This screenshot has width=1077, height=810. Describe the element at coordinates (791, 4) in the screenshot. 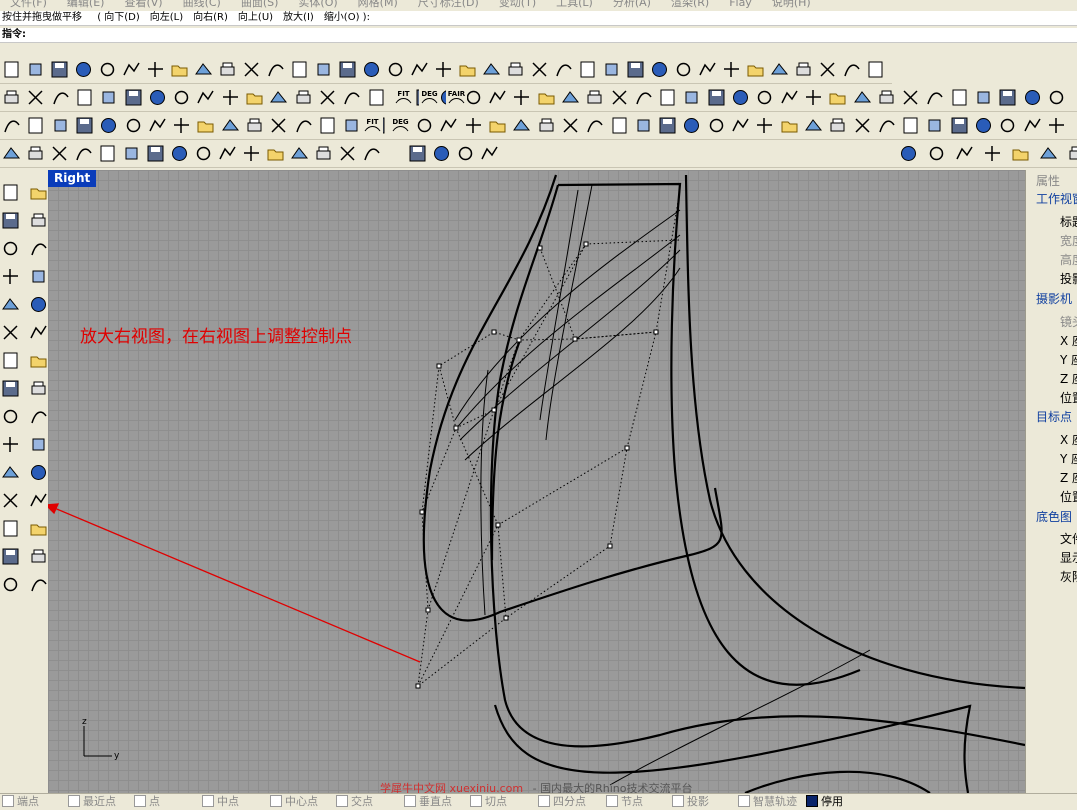

I see `menu-item: 说明(H)` at that location.